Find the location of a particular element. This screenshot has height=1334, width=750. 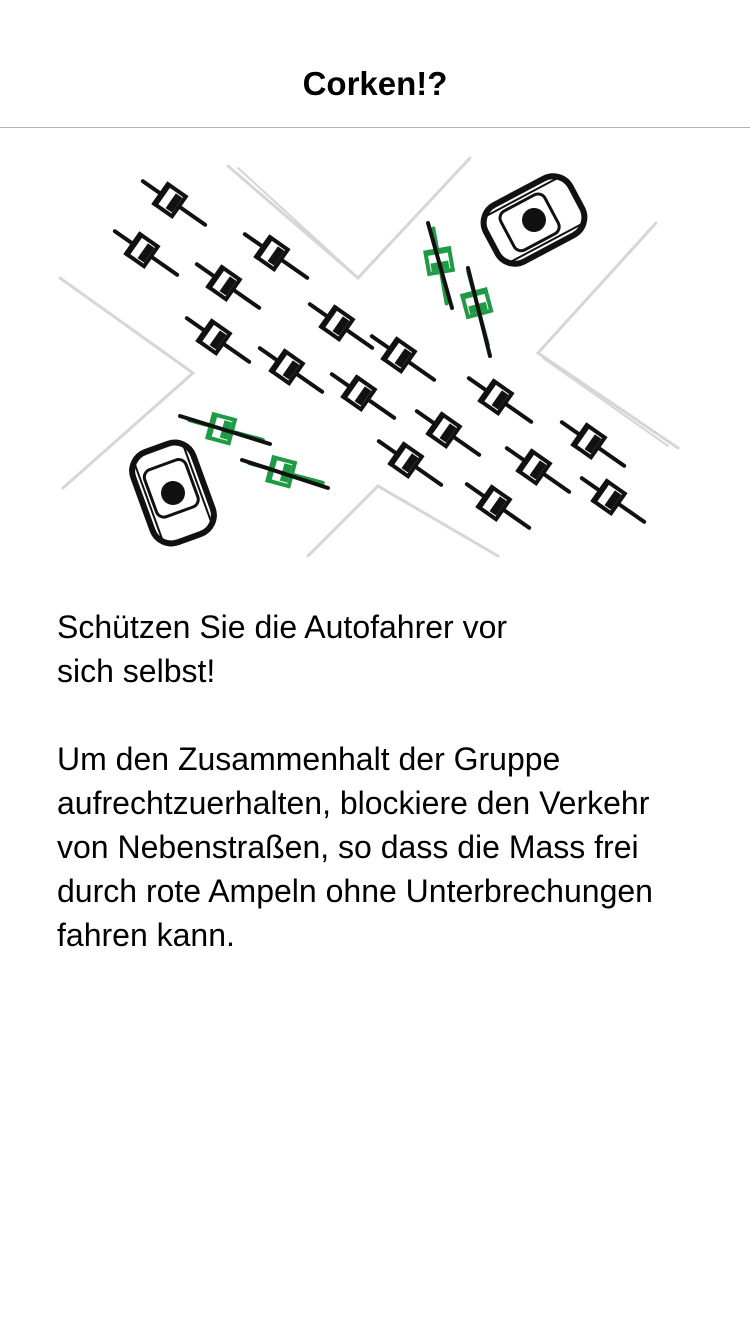

page-title: Corken!? is located at coordinates (375, 83).